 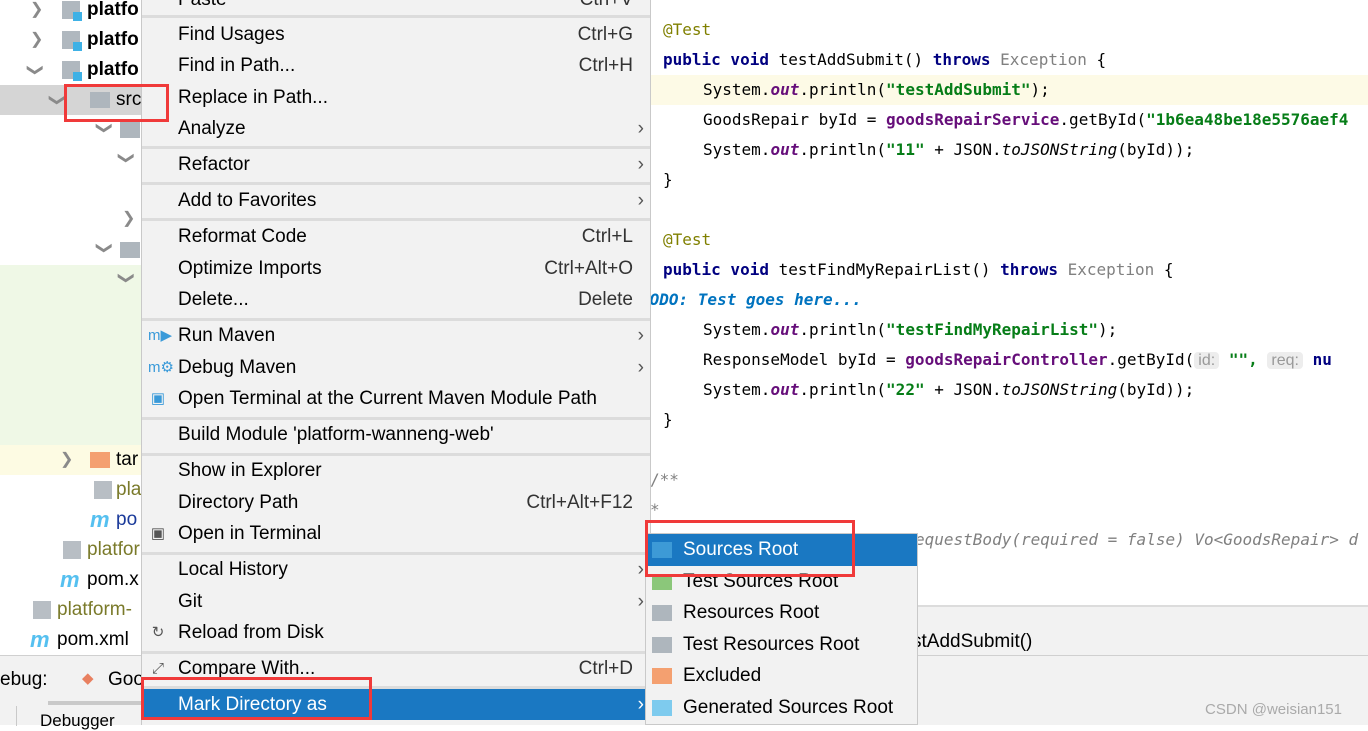 I want to click on terminal-icon: ▣, so click(x=158, y=533).